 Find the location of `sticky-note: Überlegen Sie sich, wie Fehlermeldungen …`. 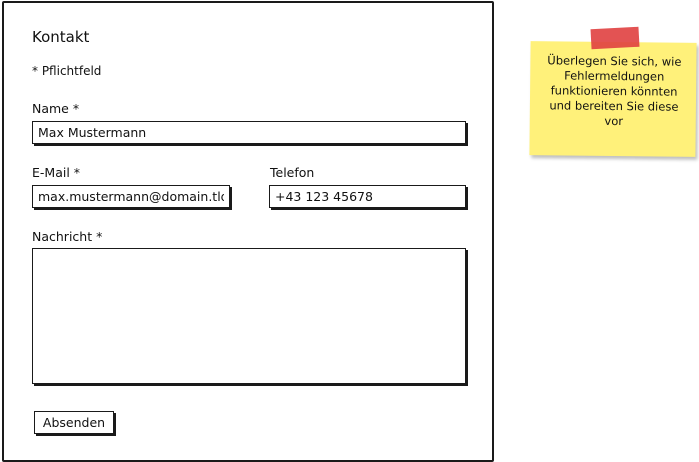

sticky-note: Überlegen Sie sich, wie Fehlermeldungen … is located at coordinates (613, 99).